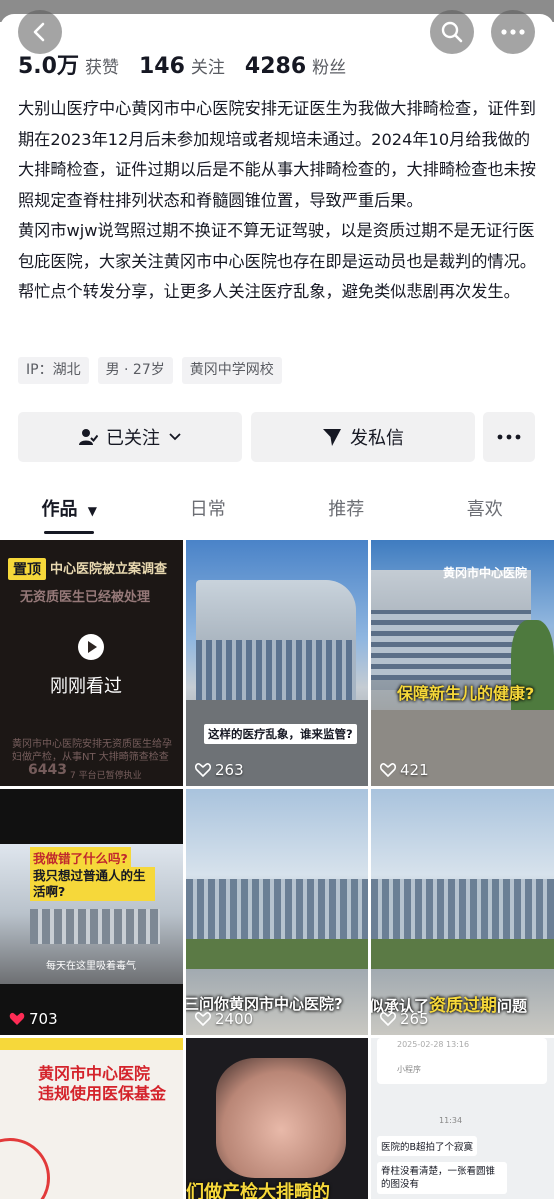 This screenshot has width=554, height=1199. I want to click on building-sign-text: 黄冈市中心医院, so click(485, 573).